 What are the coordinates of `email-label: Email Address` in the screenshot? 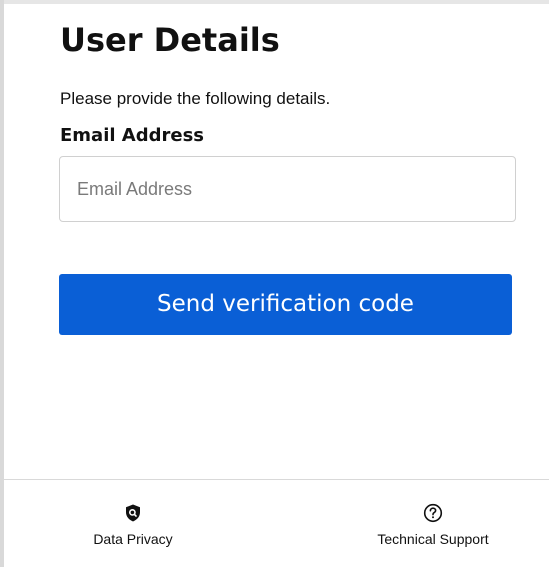 It's located at (132, 135).